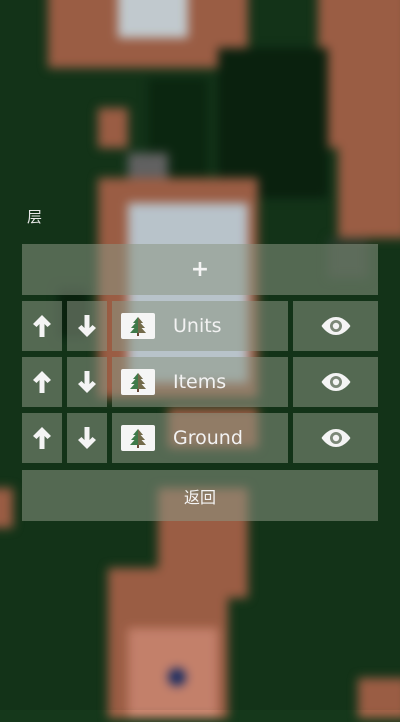 Image resolution: width=400 pixels, height=722 pixels. I want to click on dialog-title: 层, so click(35, 217).